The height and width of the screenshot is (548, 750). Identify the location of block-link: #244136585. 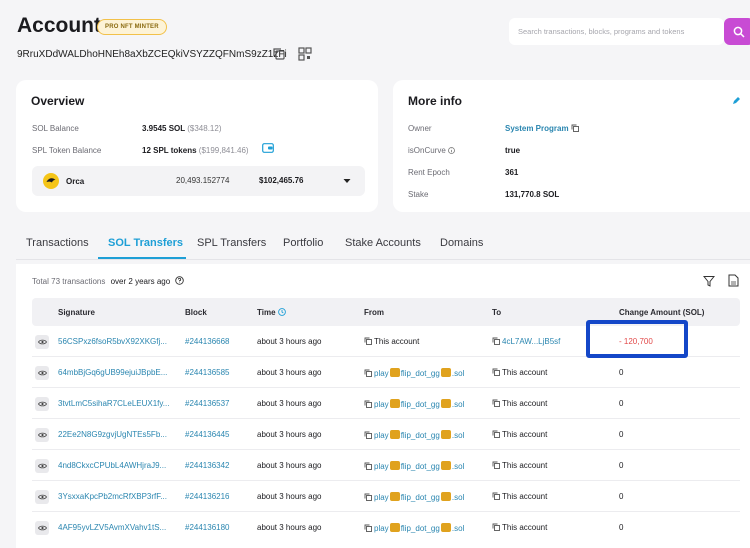
(207, 372).